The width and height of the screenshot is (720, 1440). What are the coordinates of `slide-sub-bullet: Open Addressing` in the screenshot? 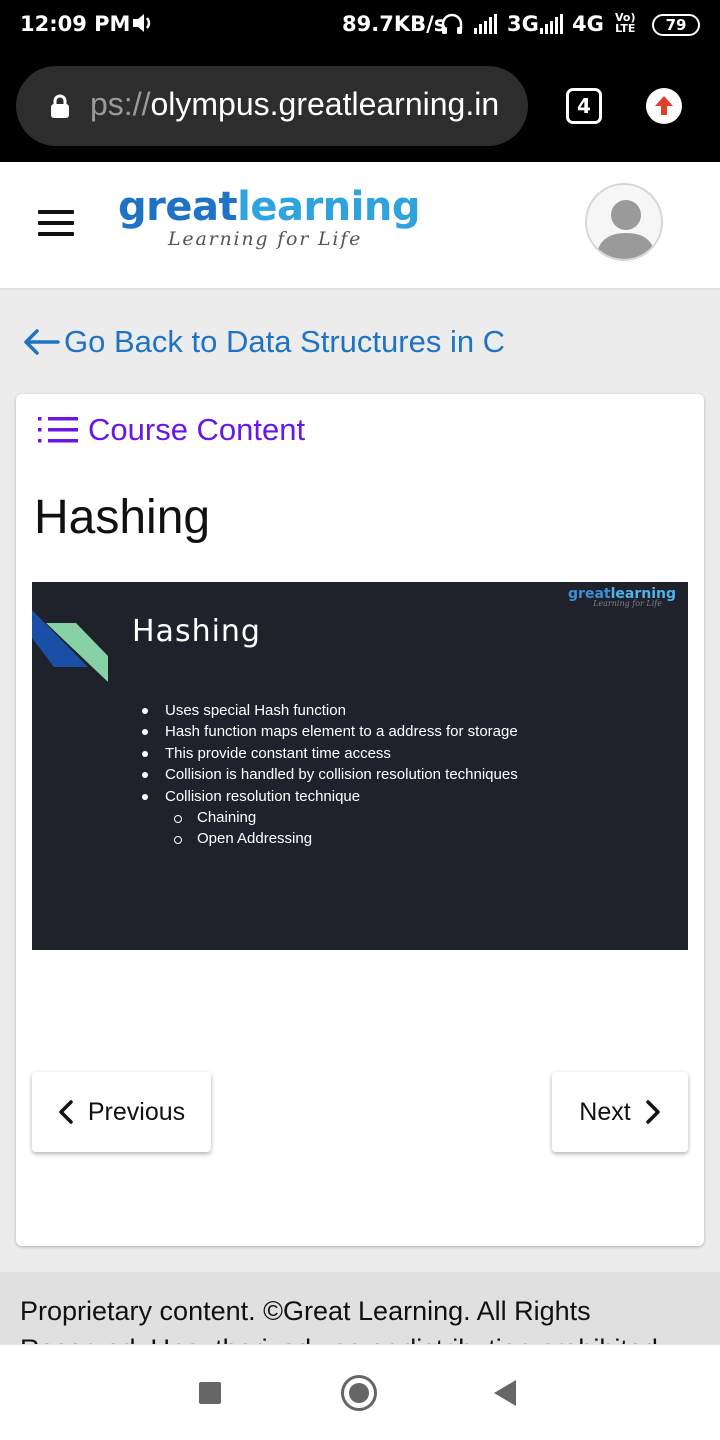 It's located at (328, 838).